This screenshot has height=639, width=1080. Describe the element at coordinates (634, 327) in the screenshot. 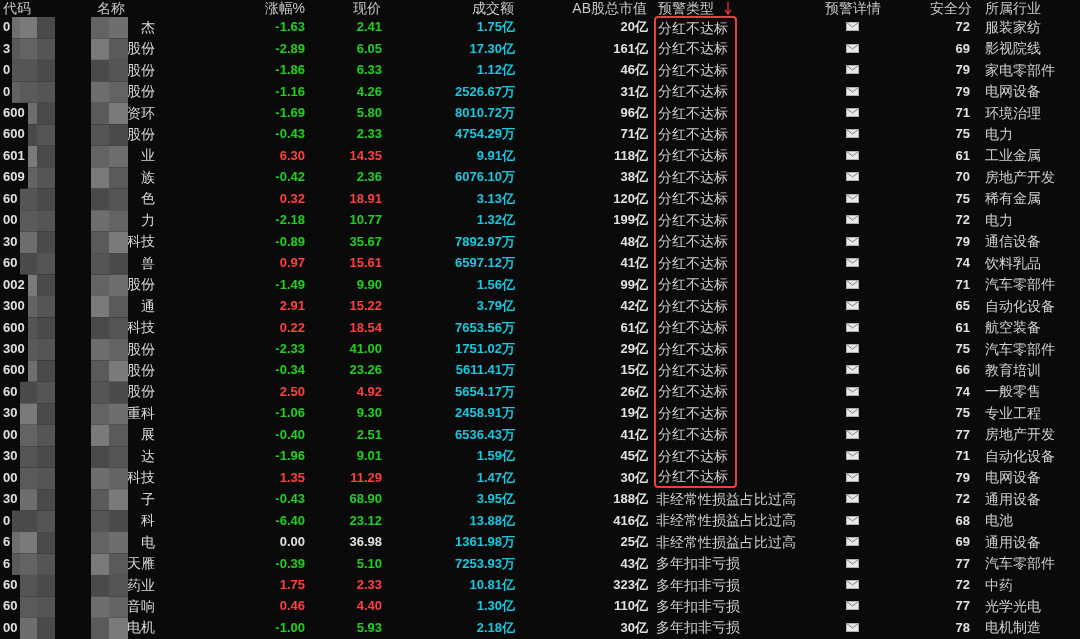

I see `market-cap: 61亿` at that location.